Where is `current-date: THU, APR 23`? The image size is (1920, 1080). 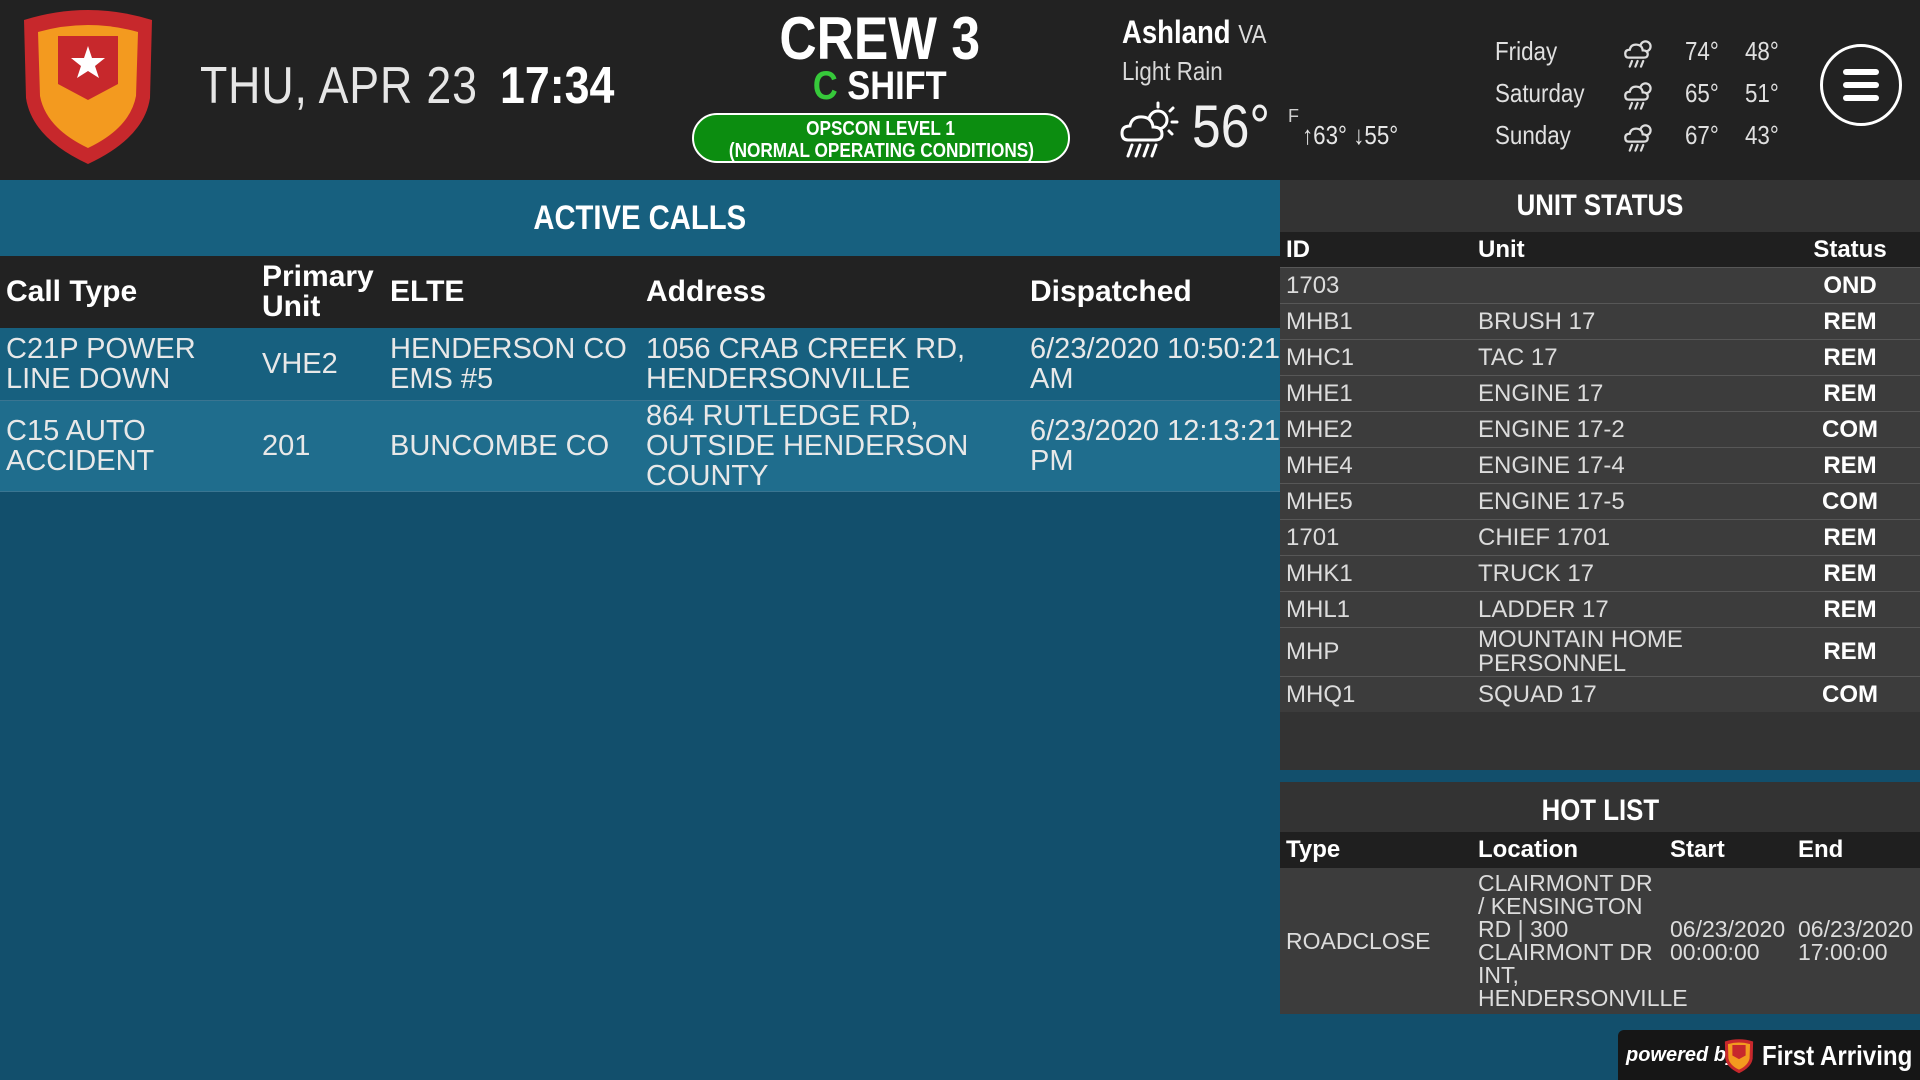 current-date: THU, APR 23 is located at coordinates (339, 86).